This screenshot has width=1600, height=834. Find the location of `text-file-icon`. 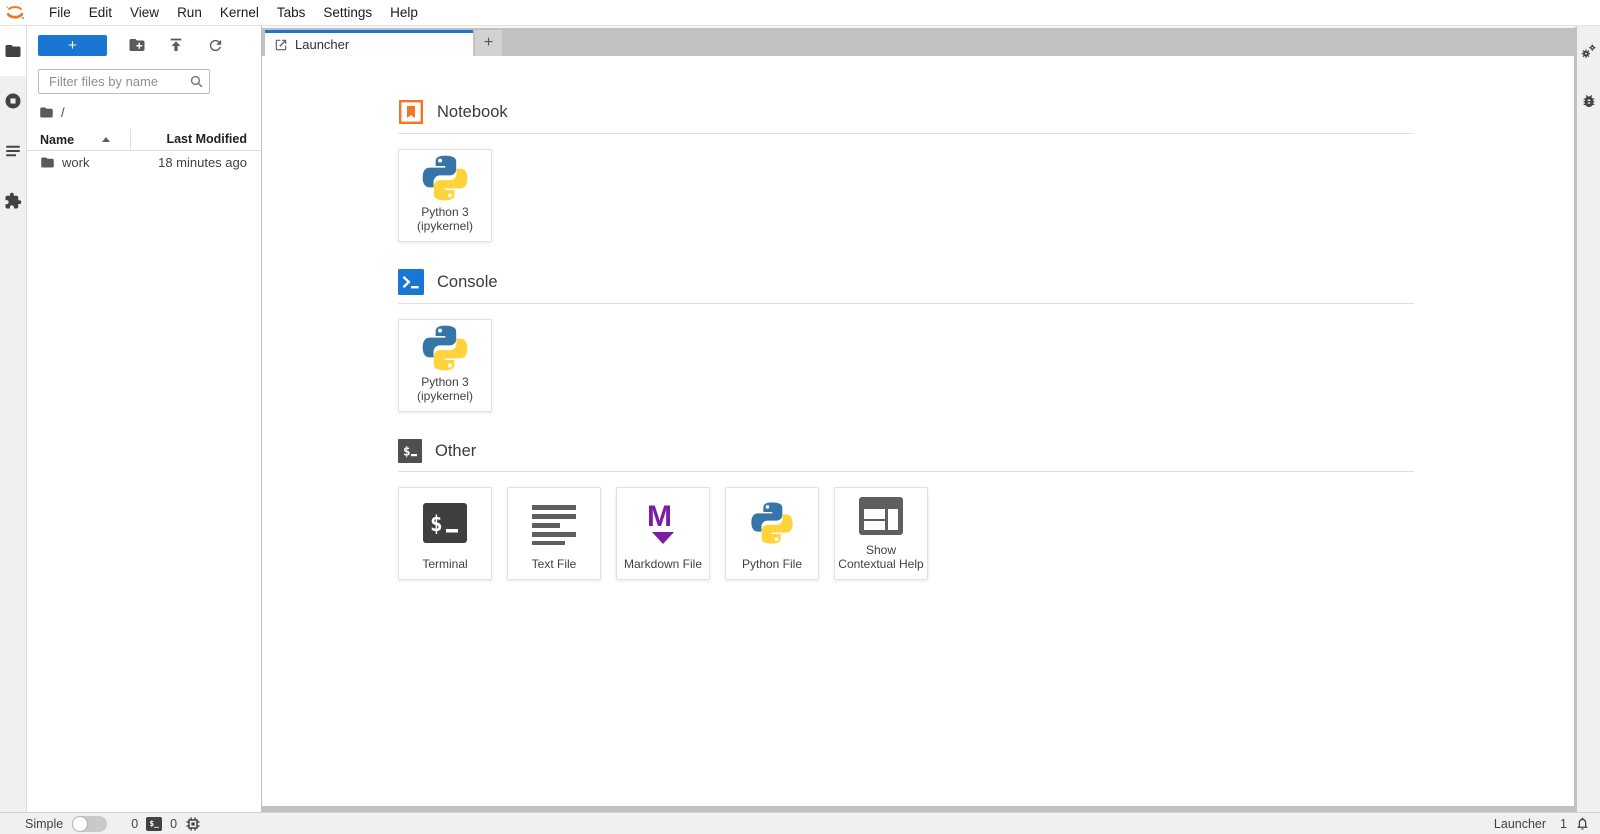

text-file-icon is located at coordinates (554, 523).